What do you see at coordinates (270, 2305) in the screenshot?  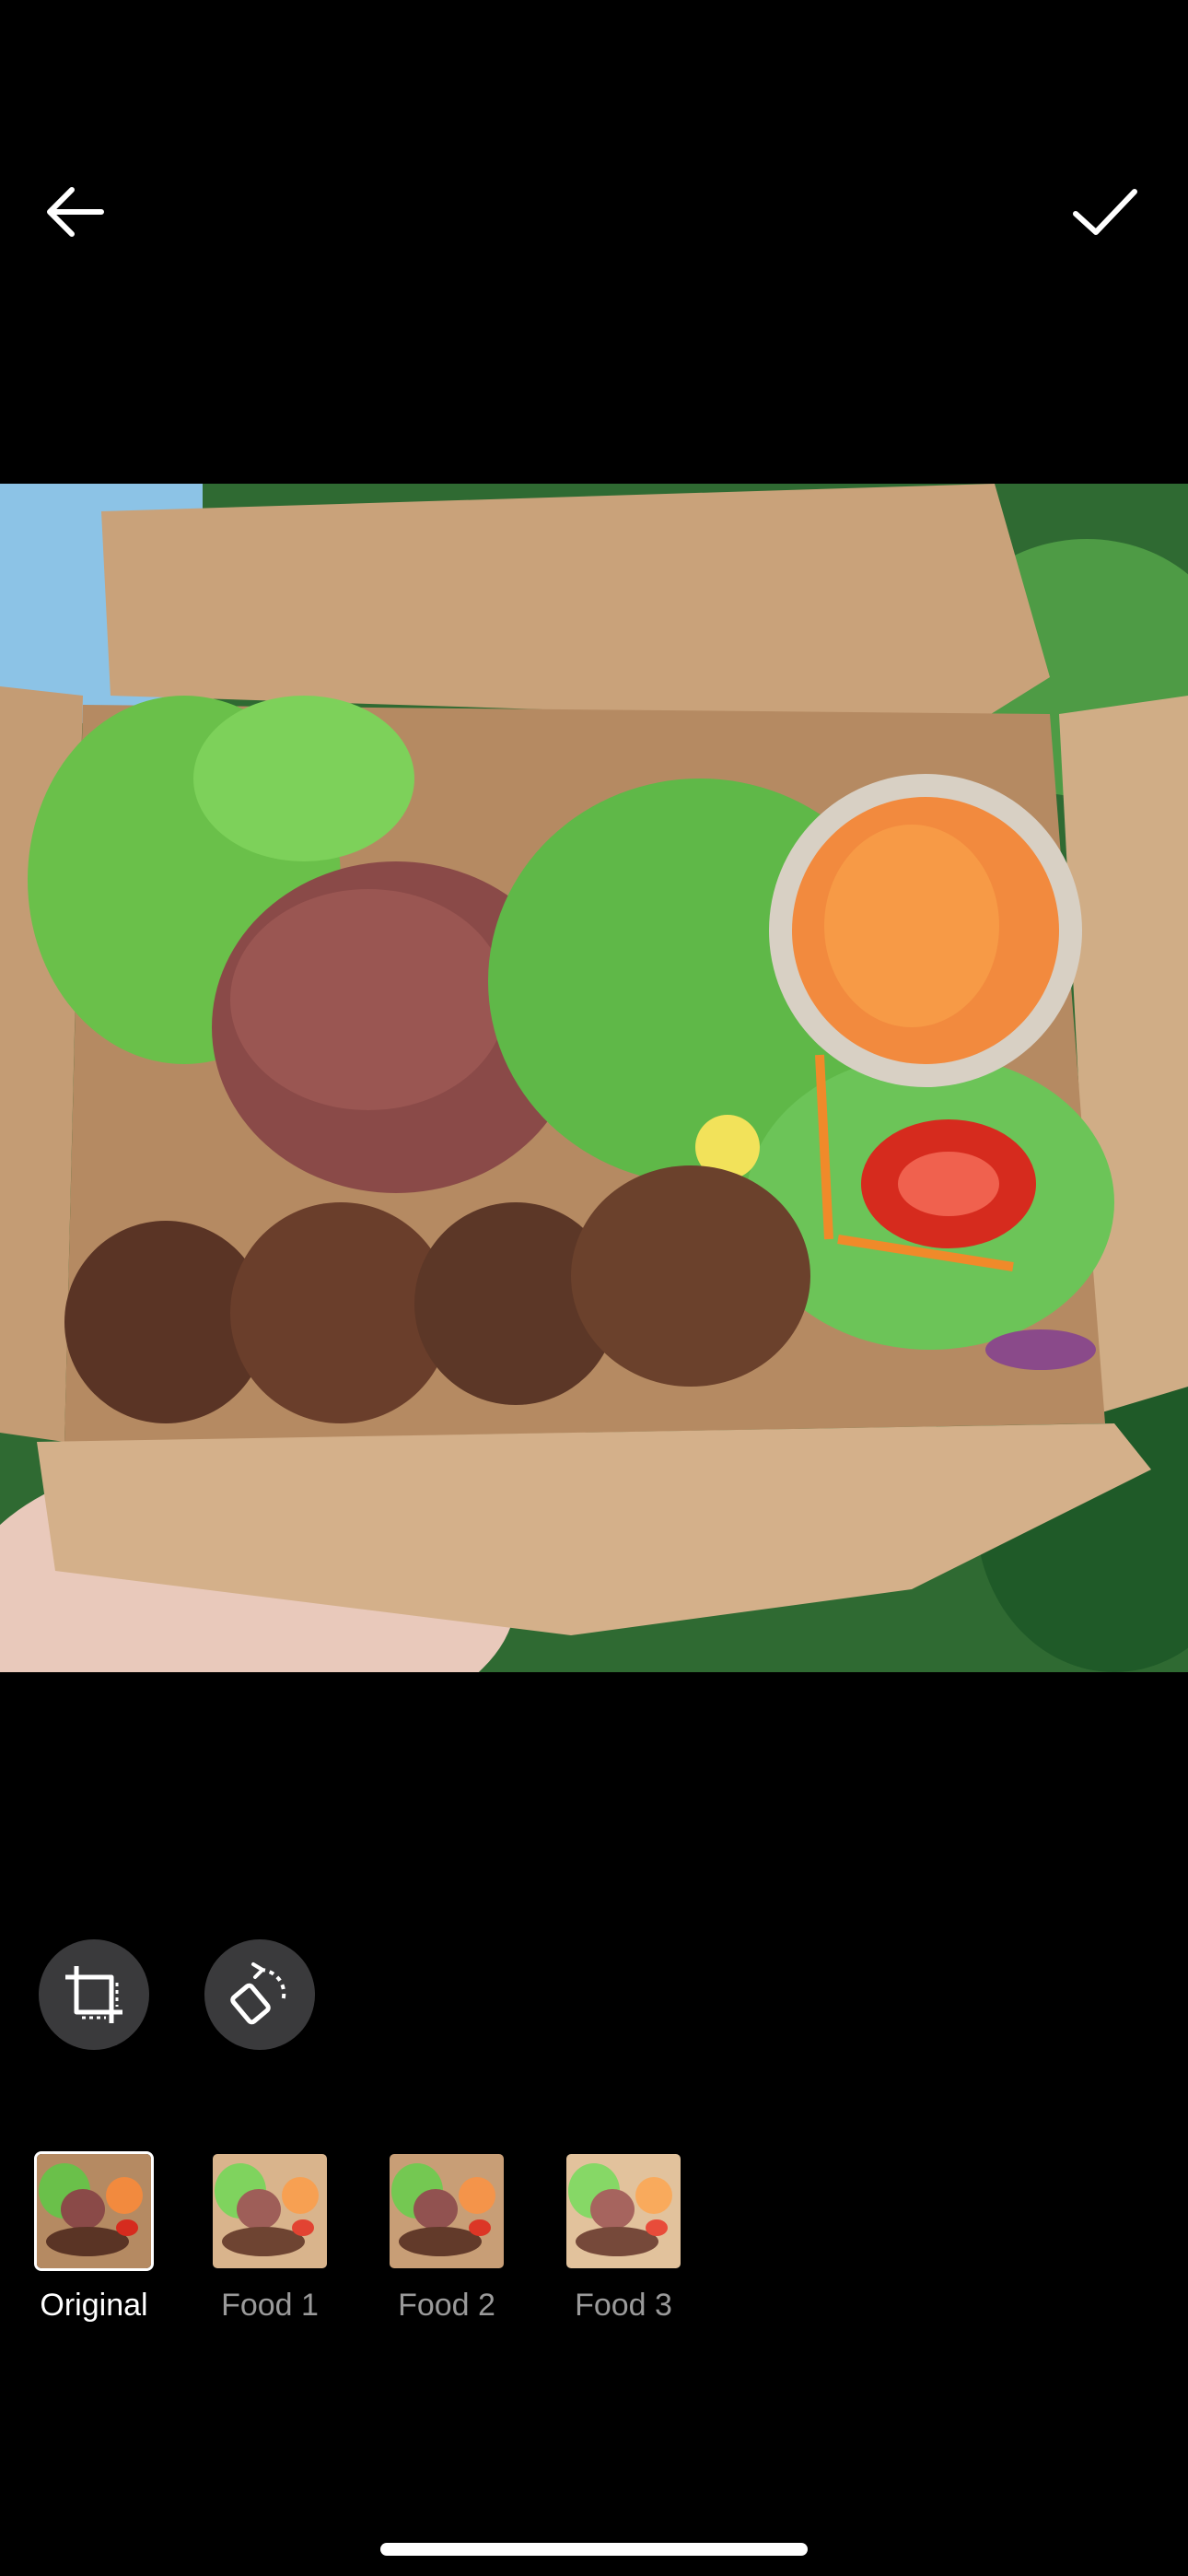 I see `filter-label: Food 1` at bounding box center [270, 2305].